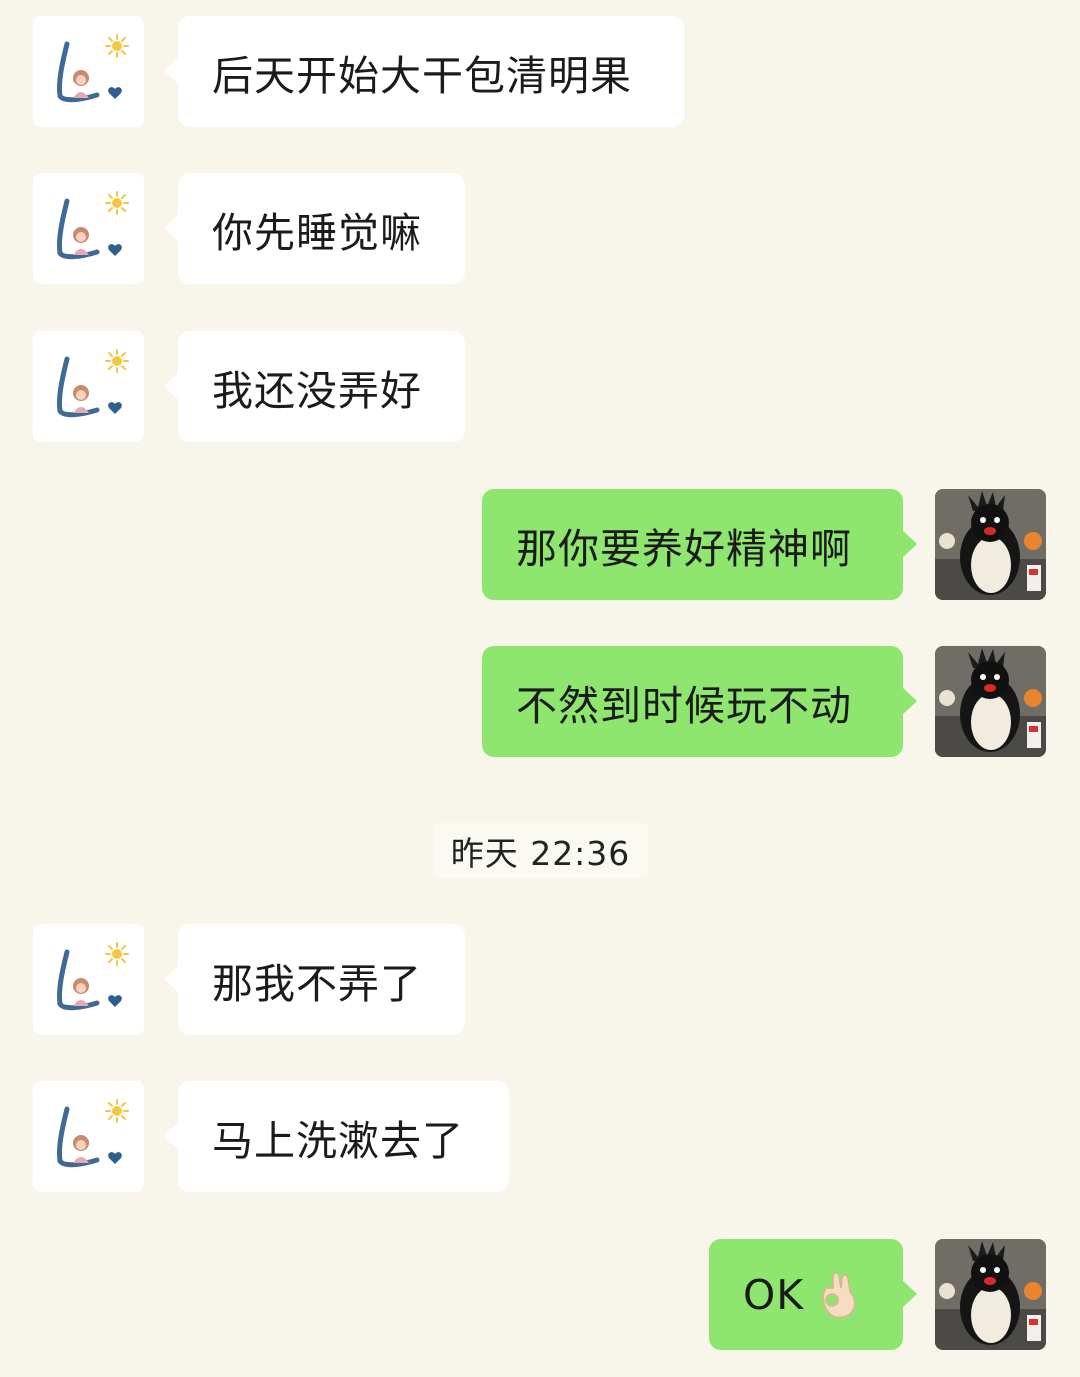 This screenshot has height=1377, width=1080. Describe the element at coordinates (422, 75) in the screenshot. I see `message-text: 后天开始大干包清明果` at that location.